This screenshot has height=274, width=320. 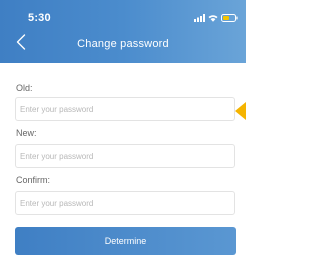 I want to click on confirm-password-input, so click(x=125, y=203).